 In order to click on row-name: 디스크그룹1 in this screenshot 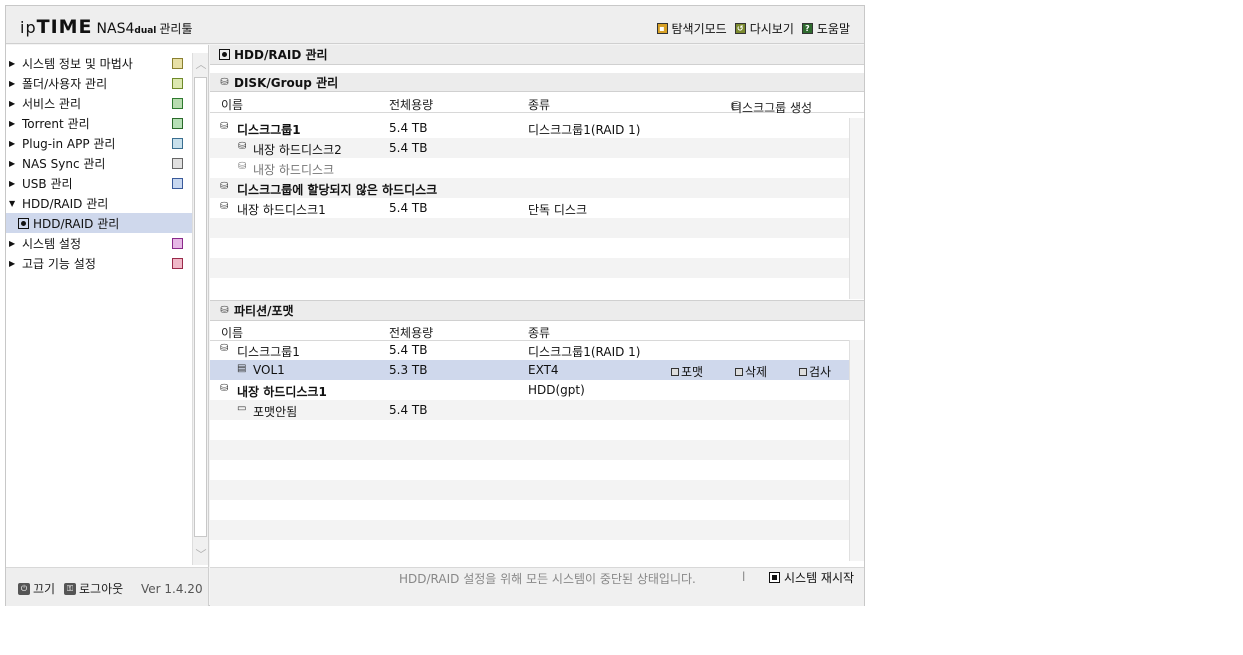, I will do `click(268, 352)`.